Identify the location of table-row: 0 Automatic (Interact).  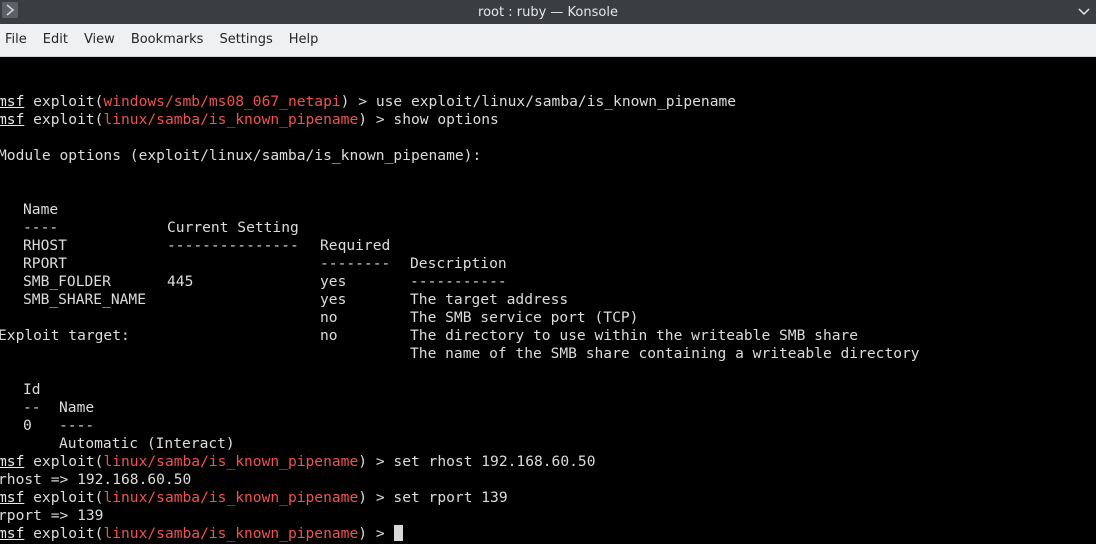
(129, 434).